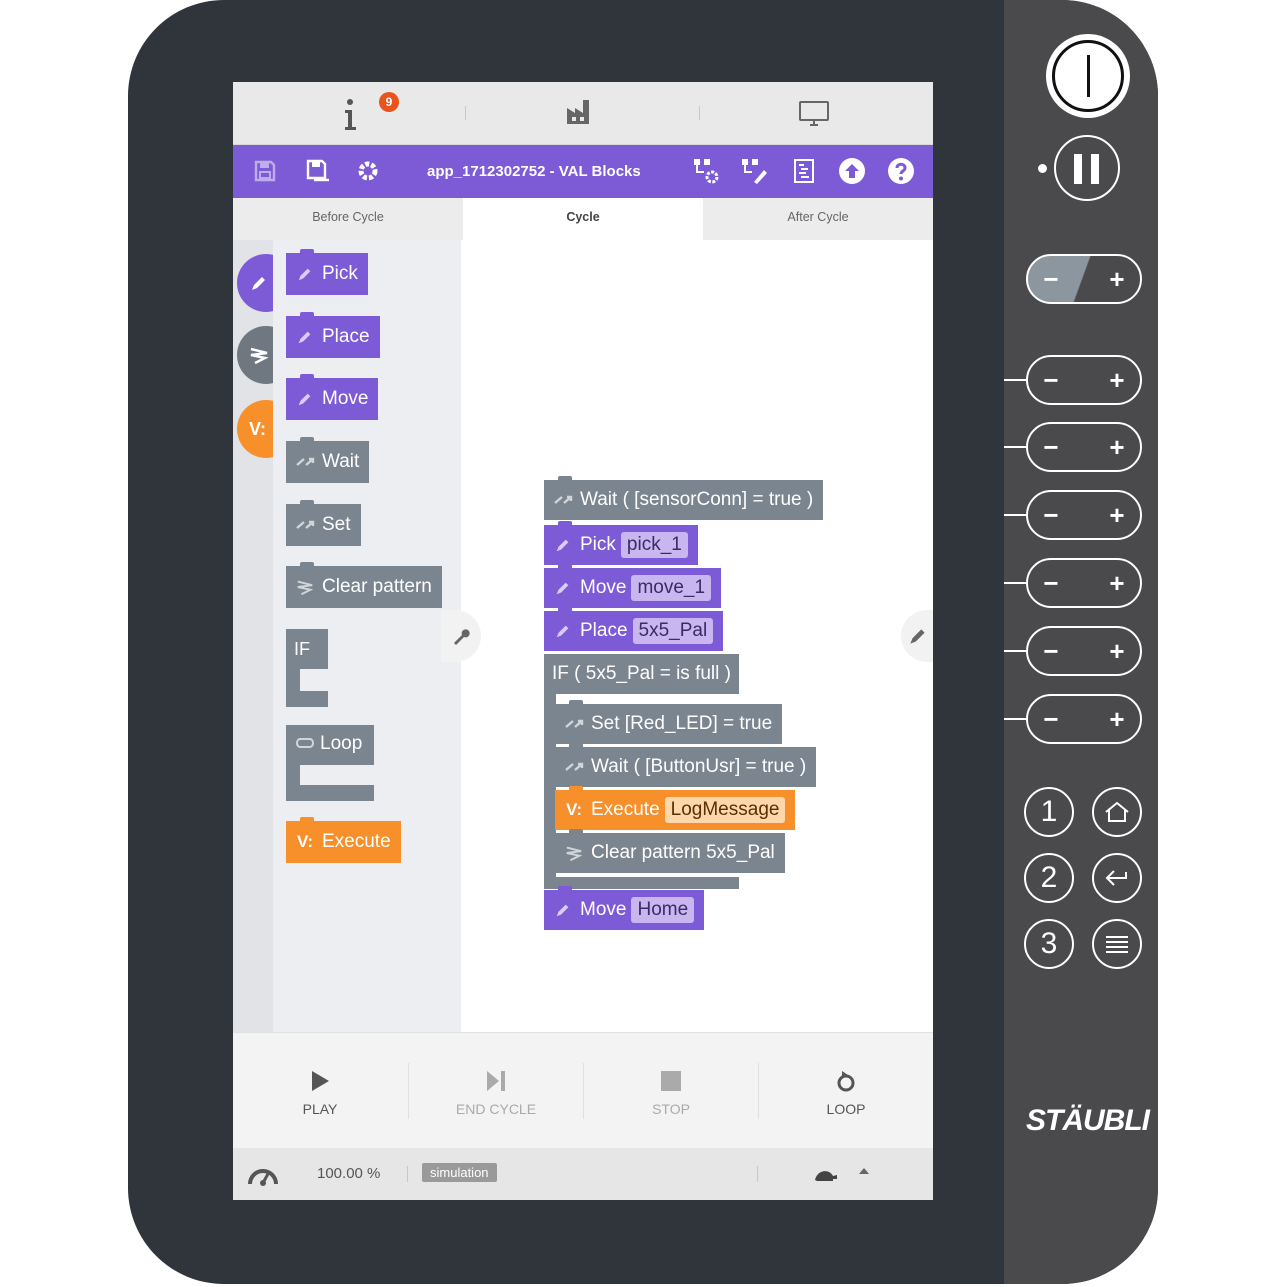 The width and height of the screenshot is (1287, 1287). Describe the element at coordinates (459, 1172) in the screenshot. I see `mode-badge: simulation` at that location.